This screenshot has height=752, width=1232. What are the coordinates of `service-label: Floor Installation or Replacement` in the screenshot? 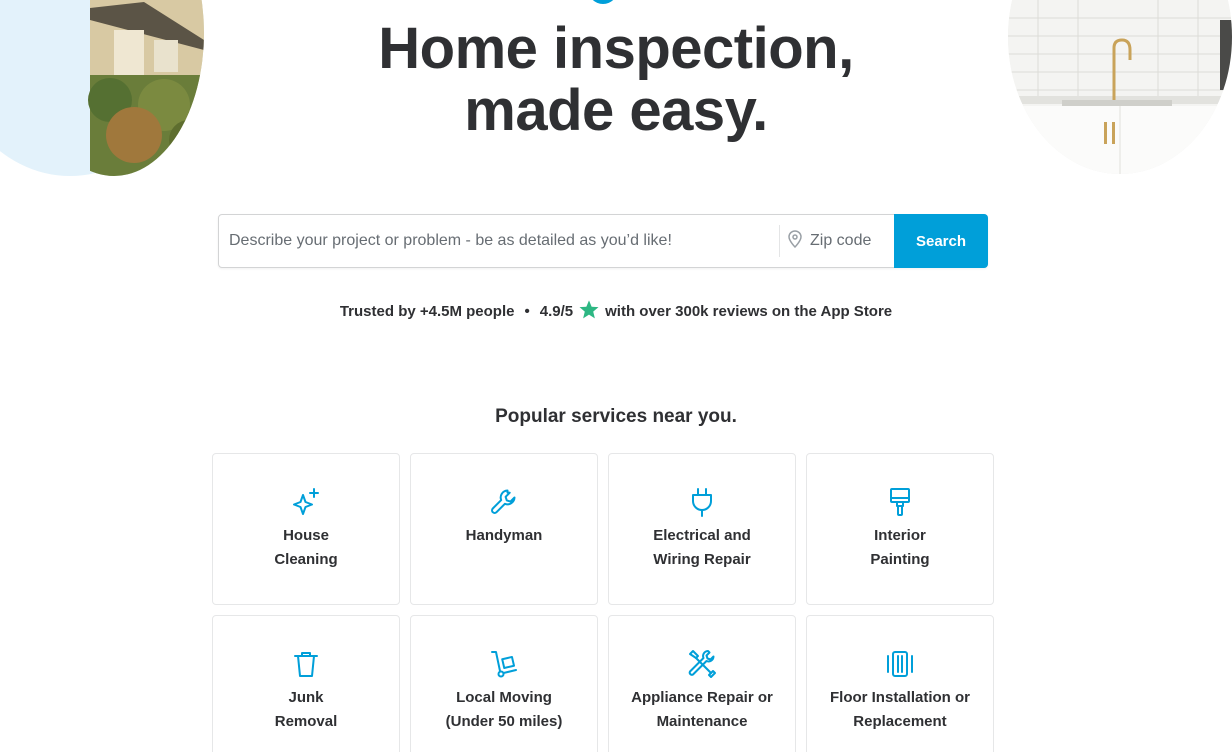 It's located at (899, 709).